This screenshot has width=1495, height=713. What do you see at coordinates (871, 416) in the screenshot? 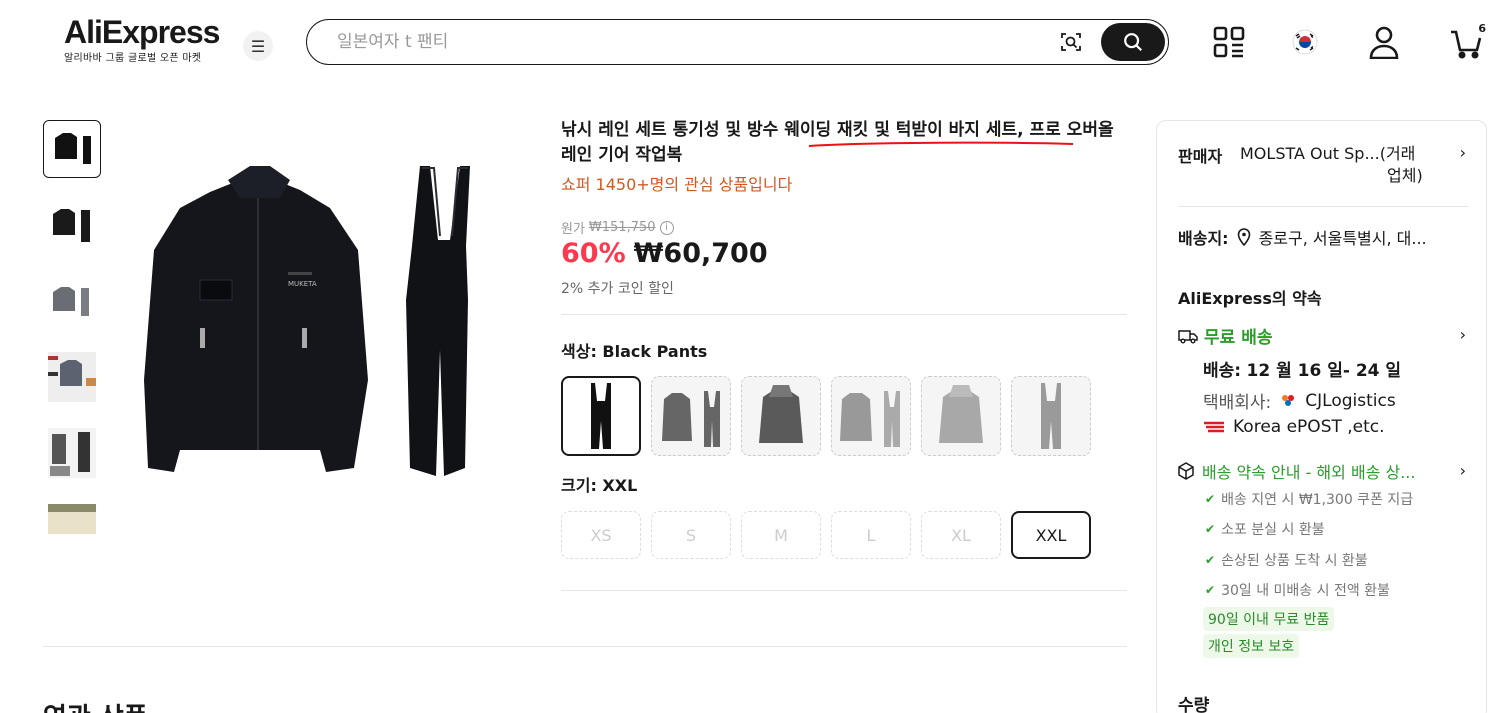
I see `swatch-light-grey-set` at bounding box center [871, 416].